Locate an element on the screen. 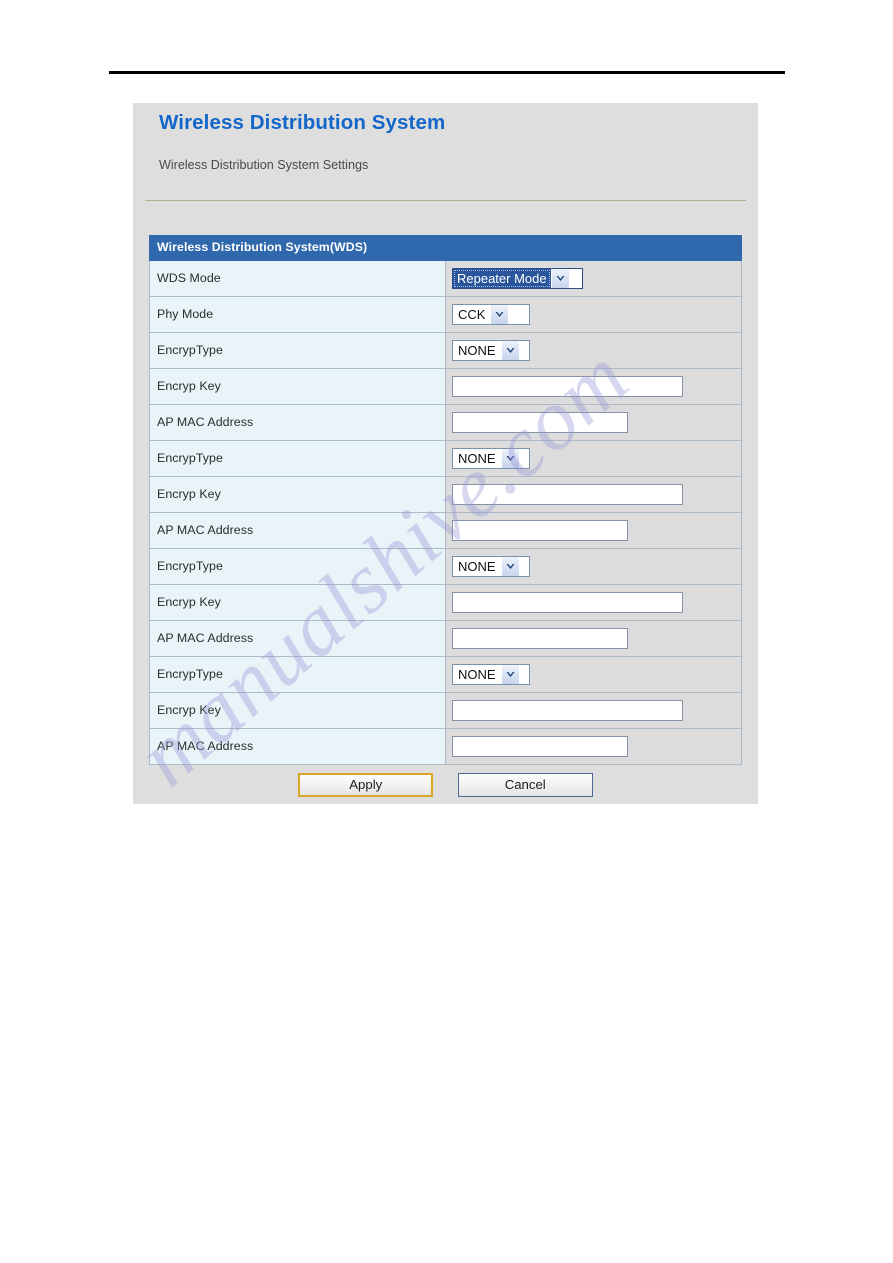 The image size is (893, 1263). cancel-button: Cancel is located at coordinates (525, 785).